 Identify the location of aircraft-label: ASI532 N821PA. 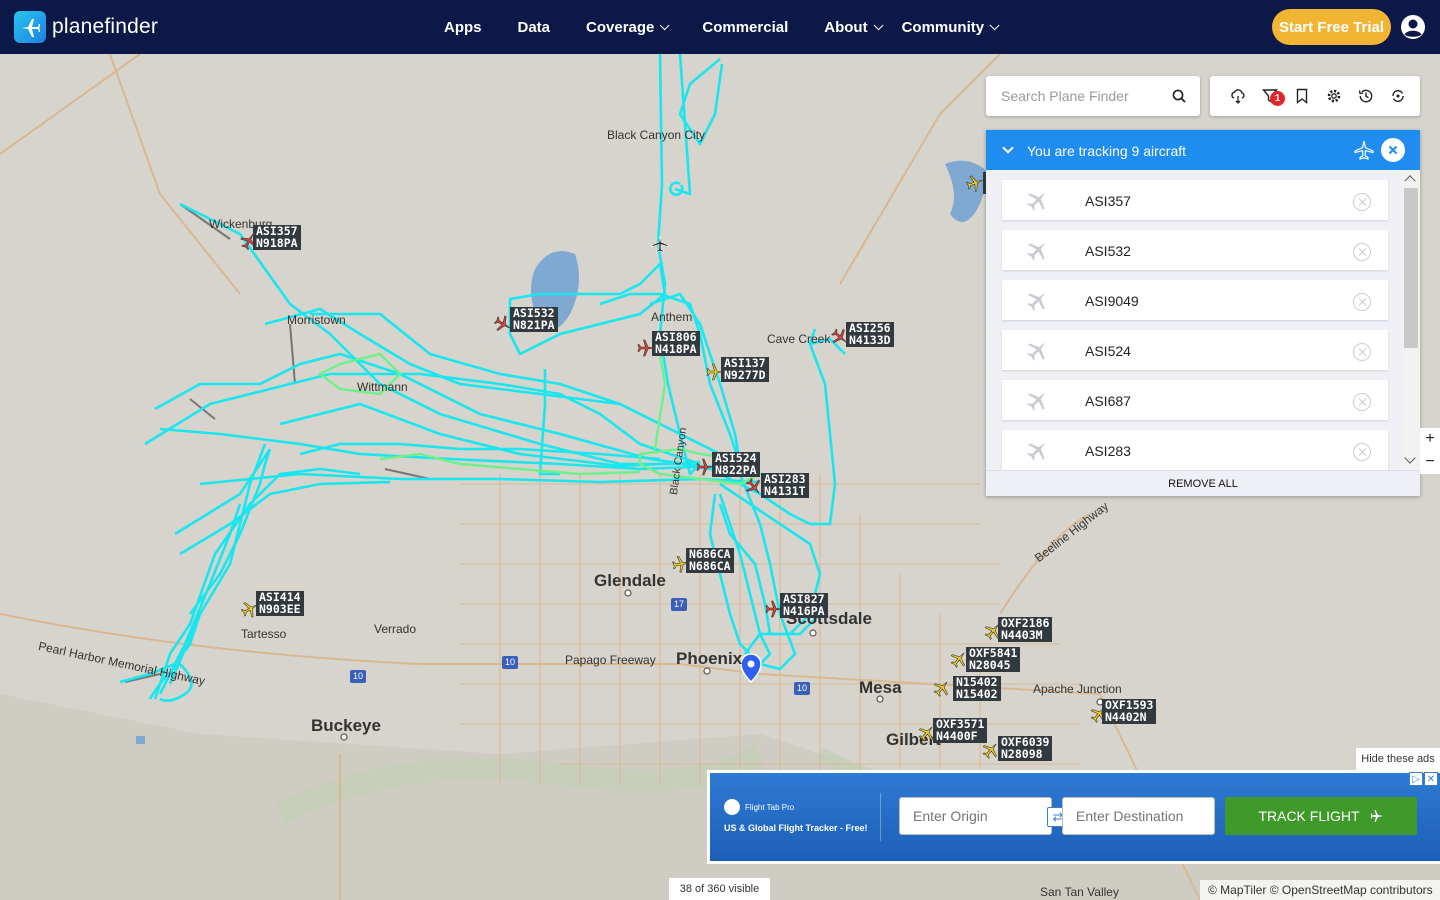
(534, 319).